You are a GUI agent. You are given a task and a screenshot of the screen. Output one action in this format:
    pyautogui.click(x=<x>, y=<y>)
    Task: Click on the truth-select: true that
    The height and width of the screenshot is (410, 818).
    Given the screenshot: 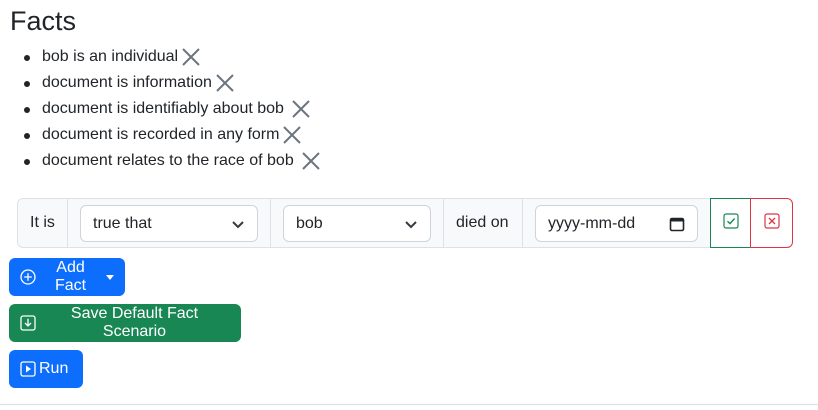 What is the action you would take?
    pyautogui.click(x=169, y=223)
    